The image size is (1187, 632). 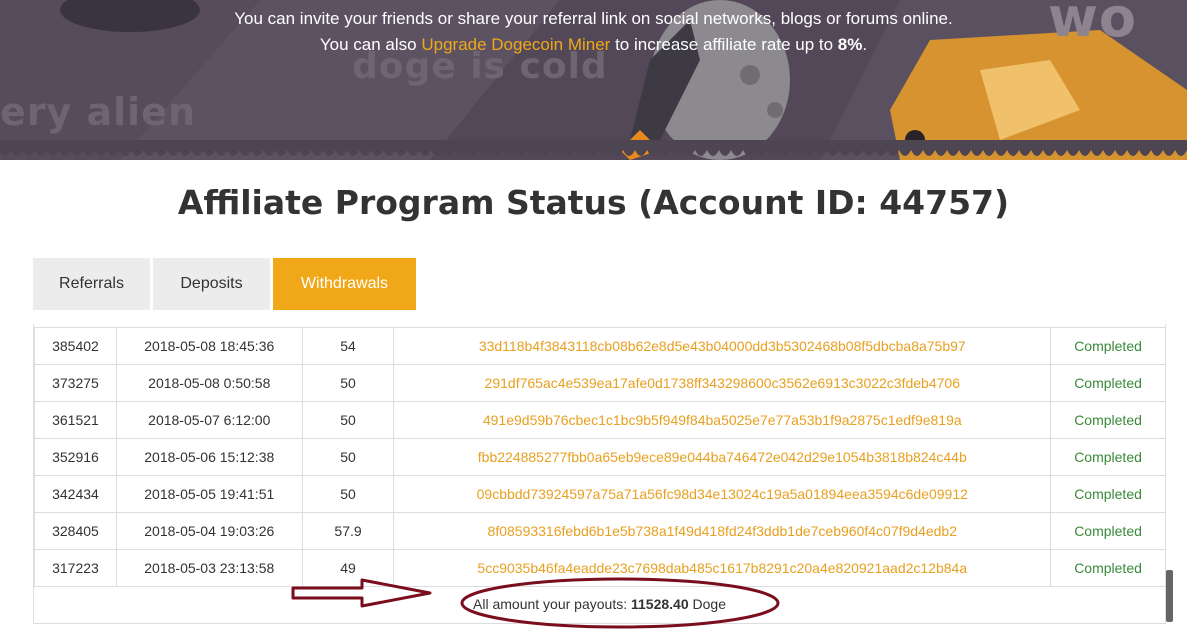 I want to click on withdrawal-id: 361521, so click(x=75, y=420).